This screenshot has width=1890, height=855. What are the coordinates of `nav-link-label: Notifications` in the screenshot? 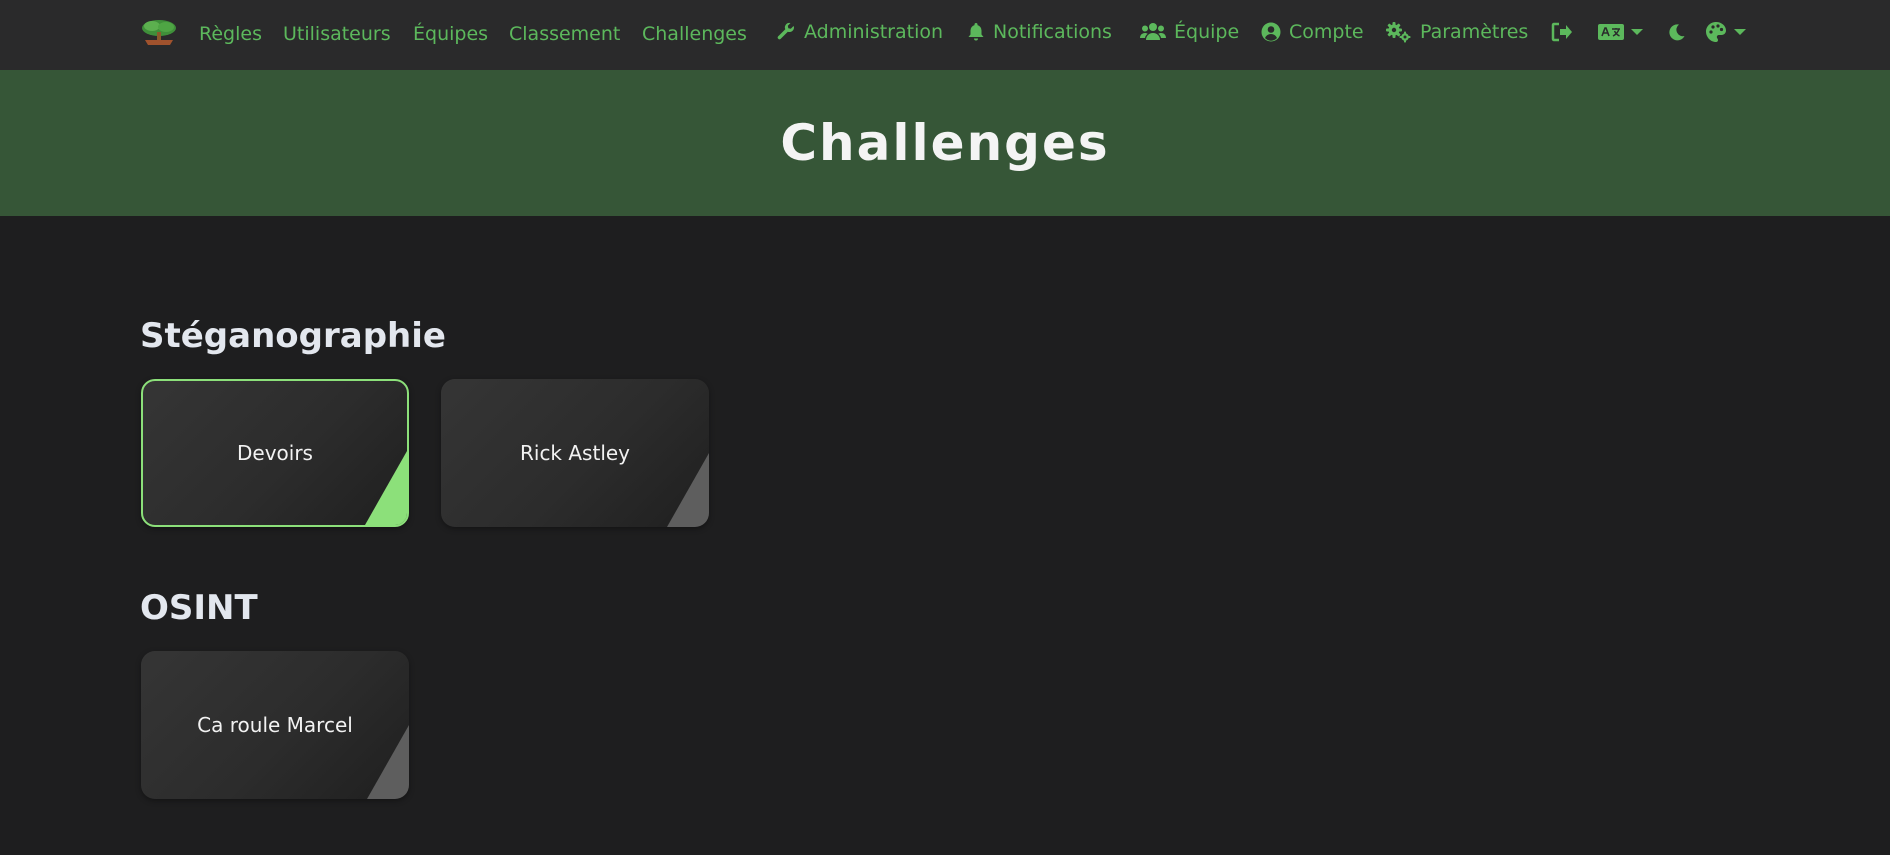 It's located at (1052, 32).